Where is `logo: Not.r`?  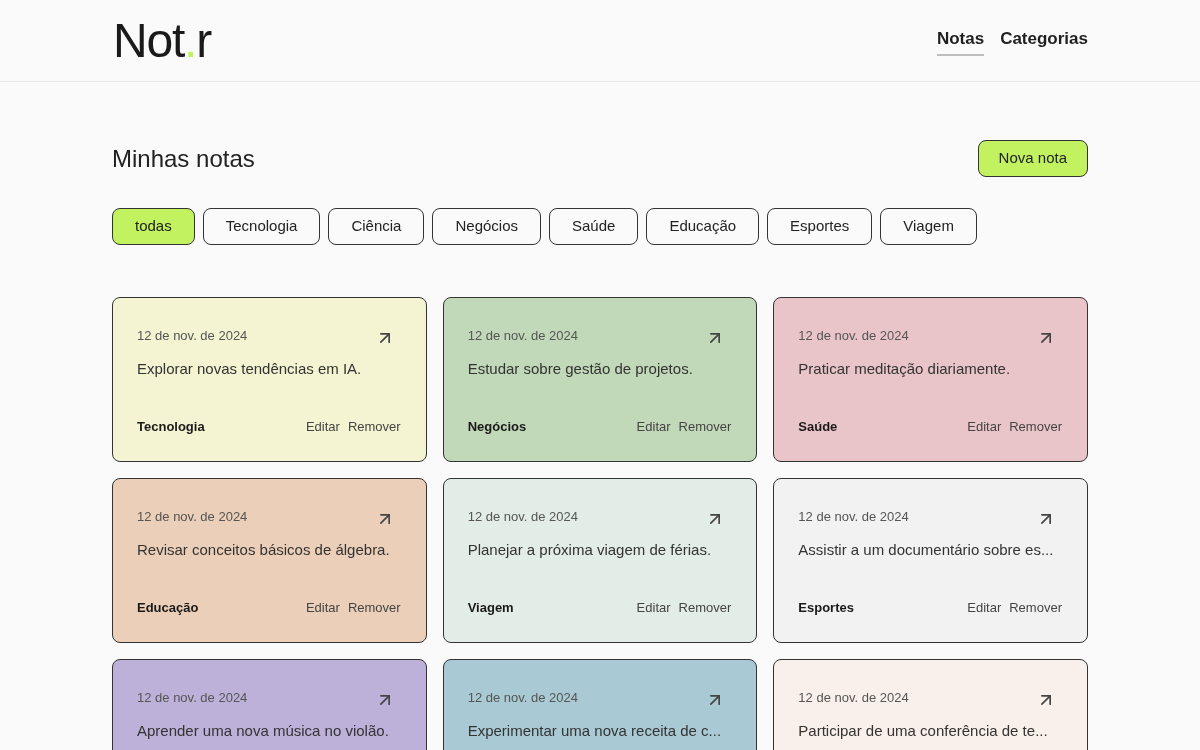 logo: Not.r is located at coordinates (162, 40).